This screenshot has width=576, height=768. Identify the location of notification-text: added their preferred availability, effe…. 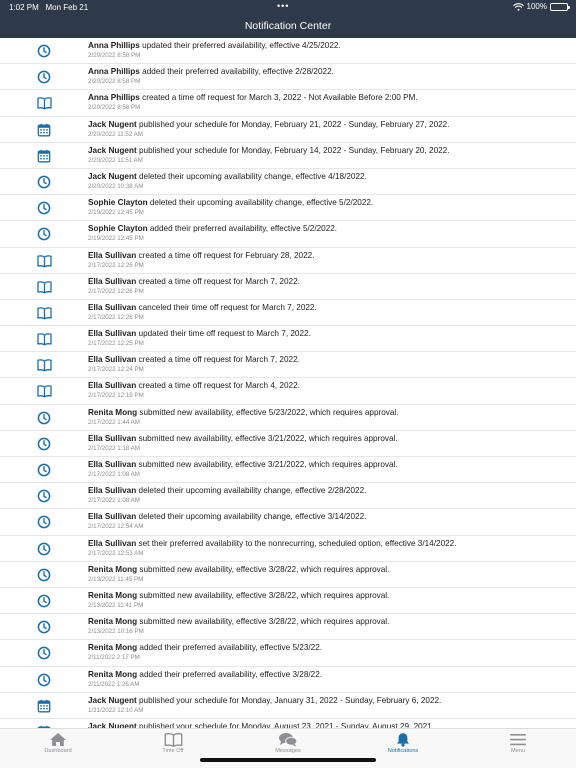
(230, 648).